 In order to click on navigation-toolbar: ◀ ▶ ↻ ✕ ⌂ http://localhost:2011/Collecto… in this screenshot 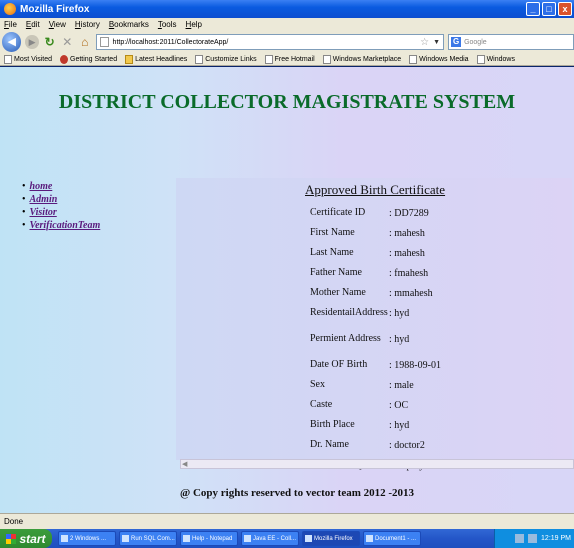, I will do `click(287, 42)`.